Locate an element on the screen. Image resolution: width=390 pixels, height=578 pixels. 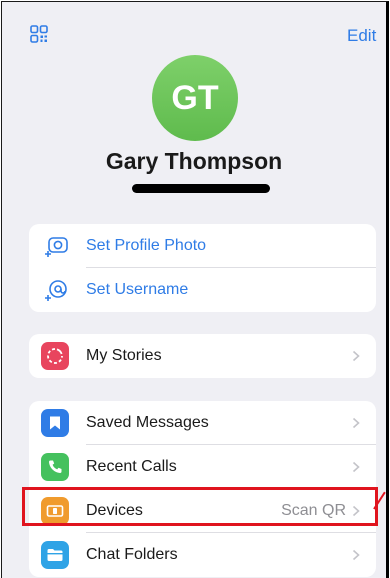
stories-icon is located at coordinates (55, 356).